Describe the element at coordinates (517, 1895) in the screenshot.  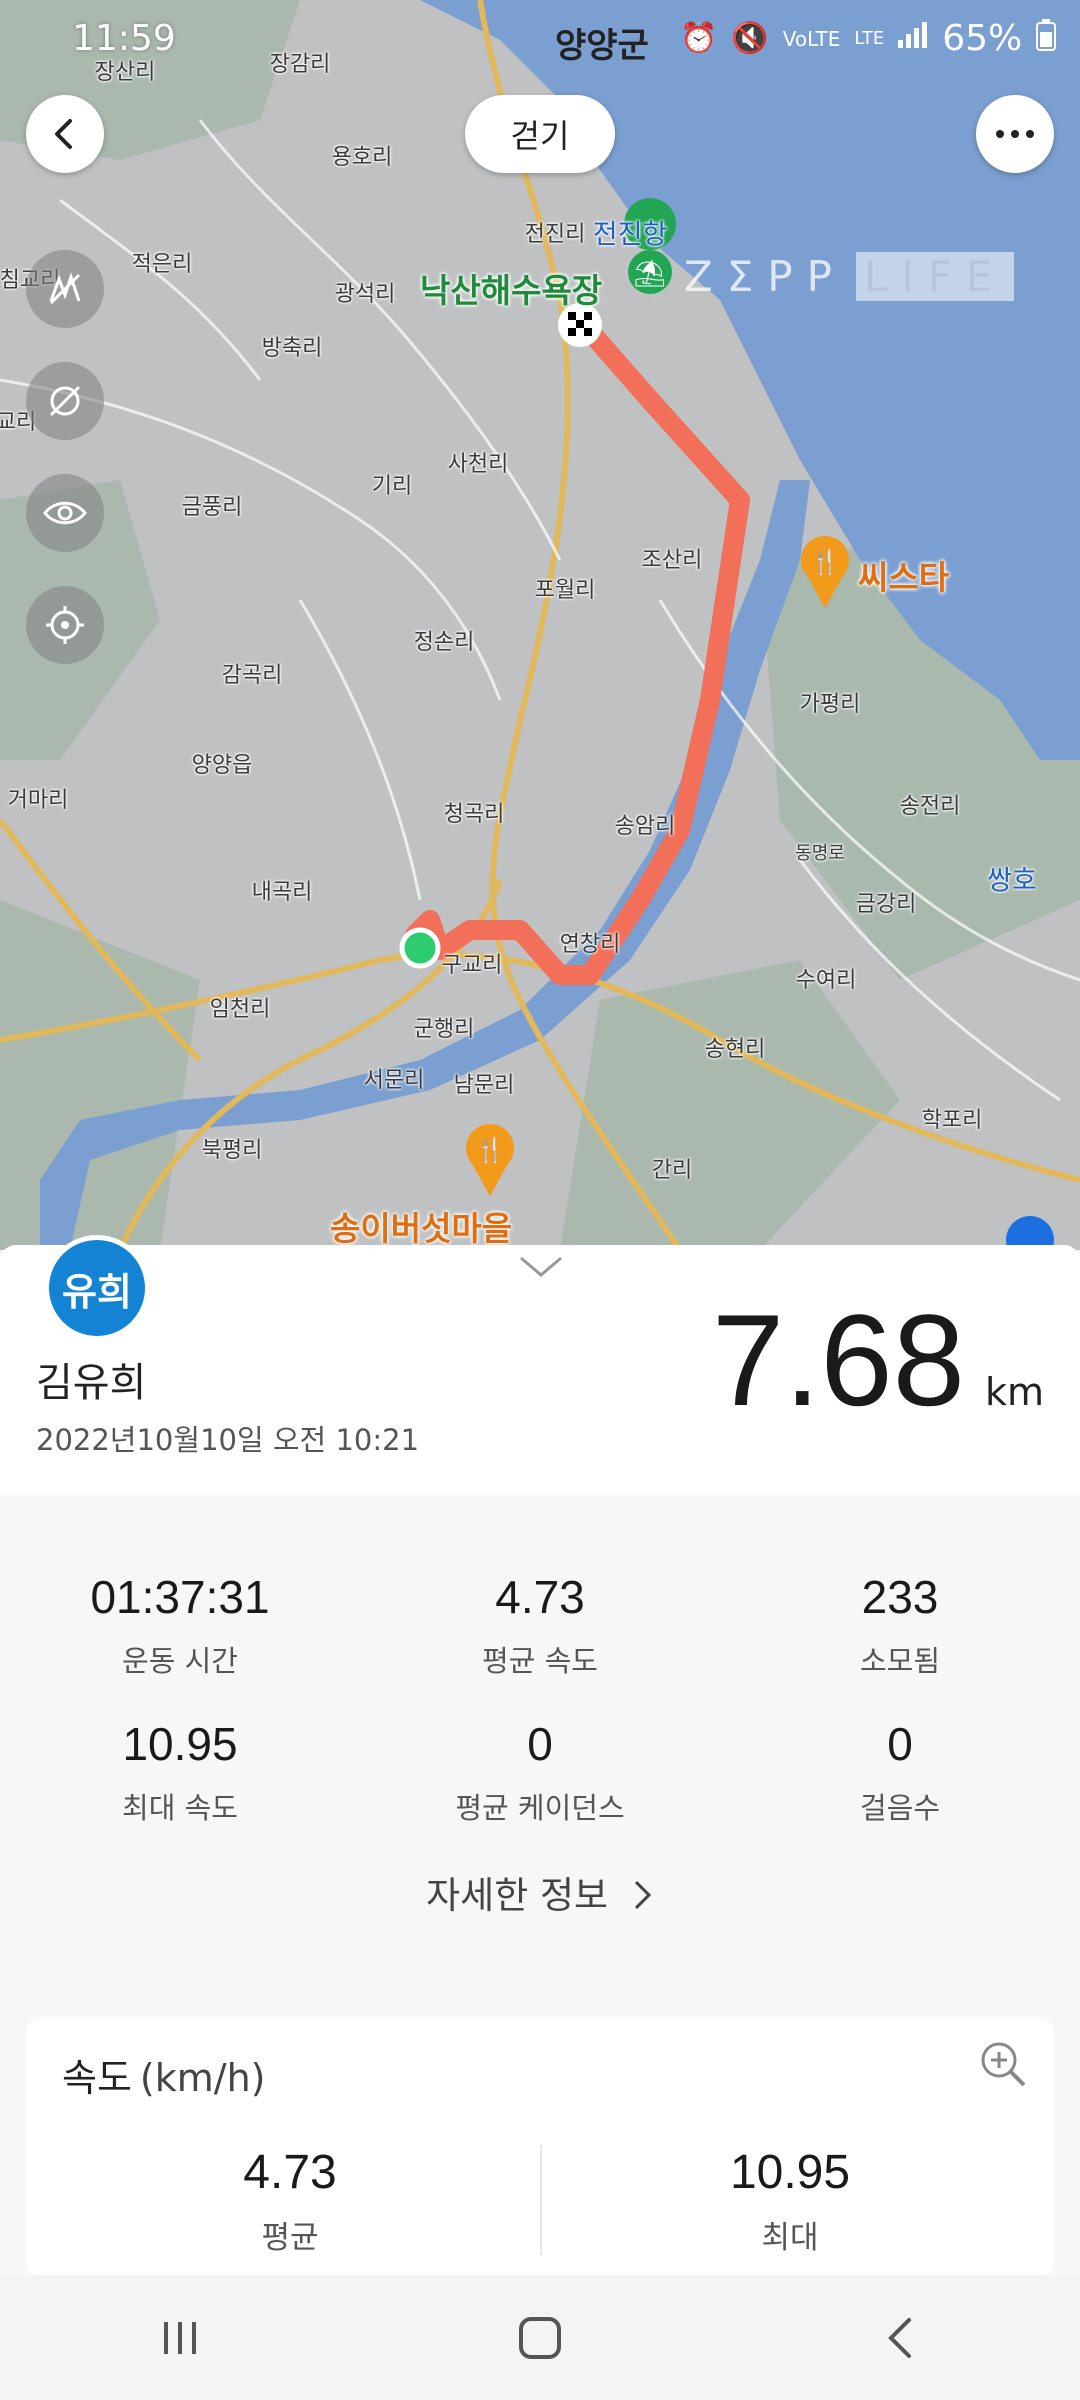
I see `detailed-info-label: 자세한 정보` at that location.